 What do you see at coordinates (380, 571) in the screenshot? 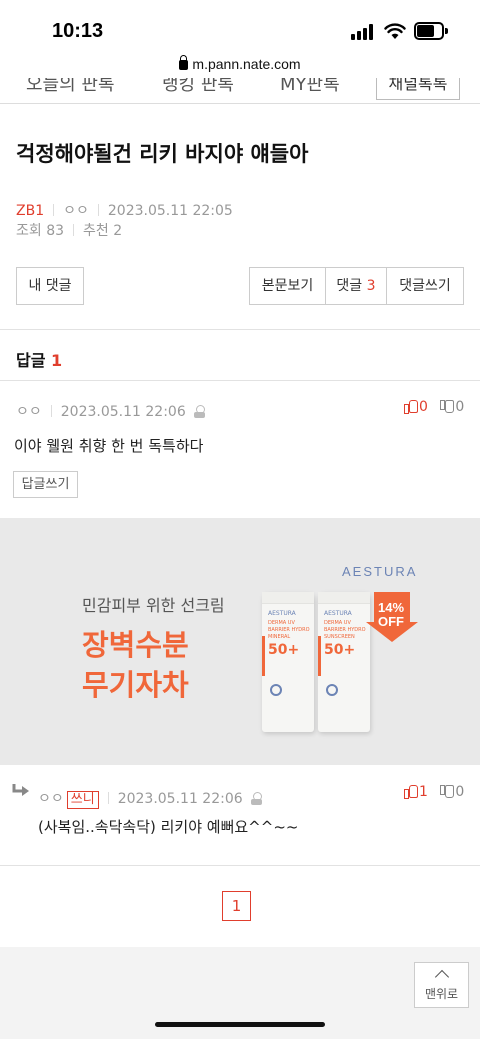
I see `ad-brand-logo: AESTURA` at bounding box center [380, 571].